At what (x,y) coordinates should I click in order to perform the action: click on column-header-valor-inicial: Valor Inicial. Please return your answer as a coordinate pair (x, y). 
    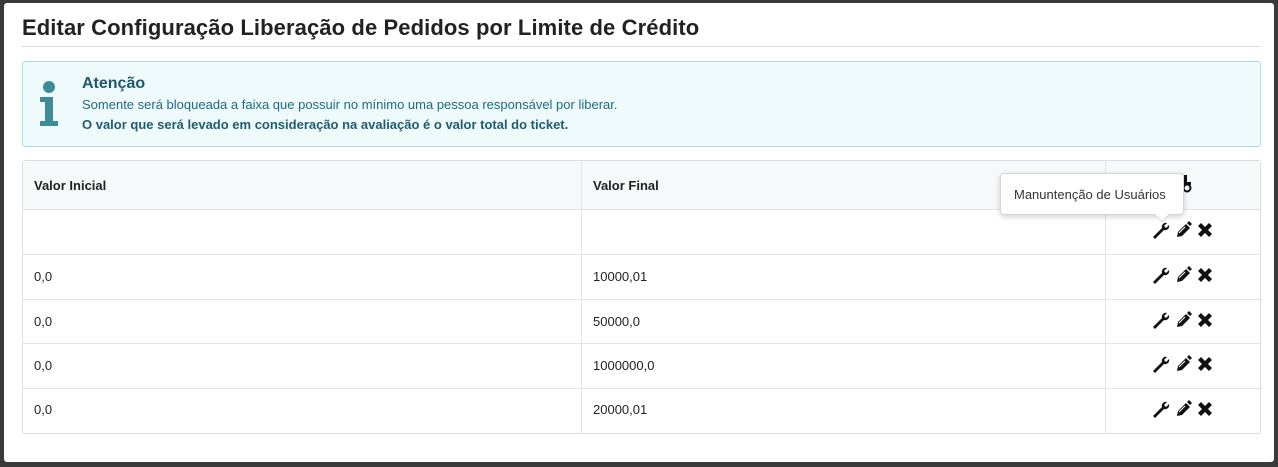
    Looking at the image, I should click on (70, 185).